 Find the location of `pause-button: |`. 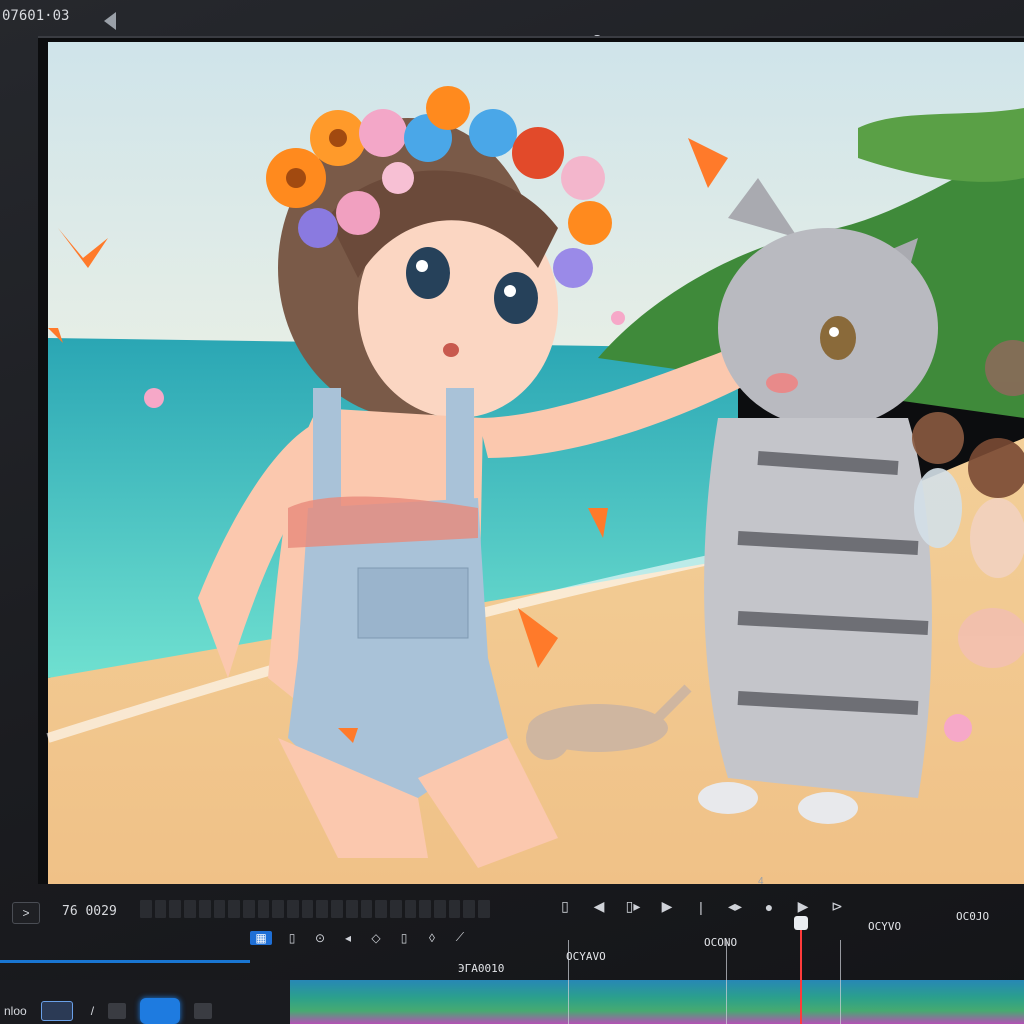

pause-button: | is located at coordinates (701, 907).